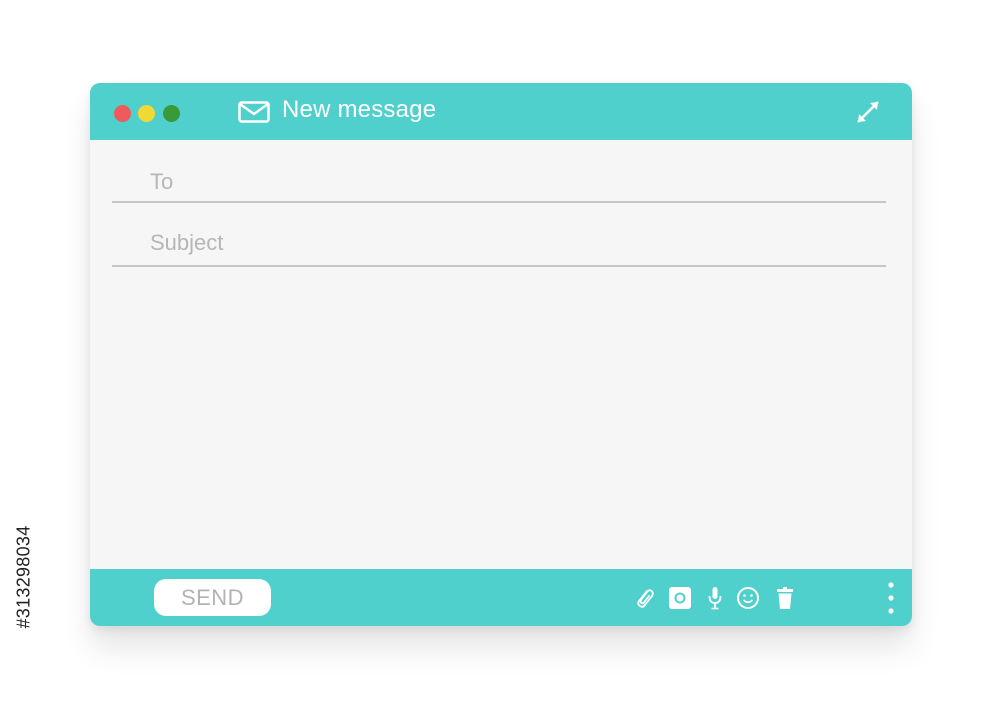 The image size is (1000, 707). I want to click on envelope-icon, so click(254, 112).